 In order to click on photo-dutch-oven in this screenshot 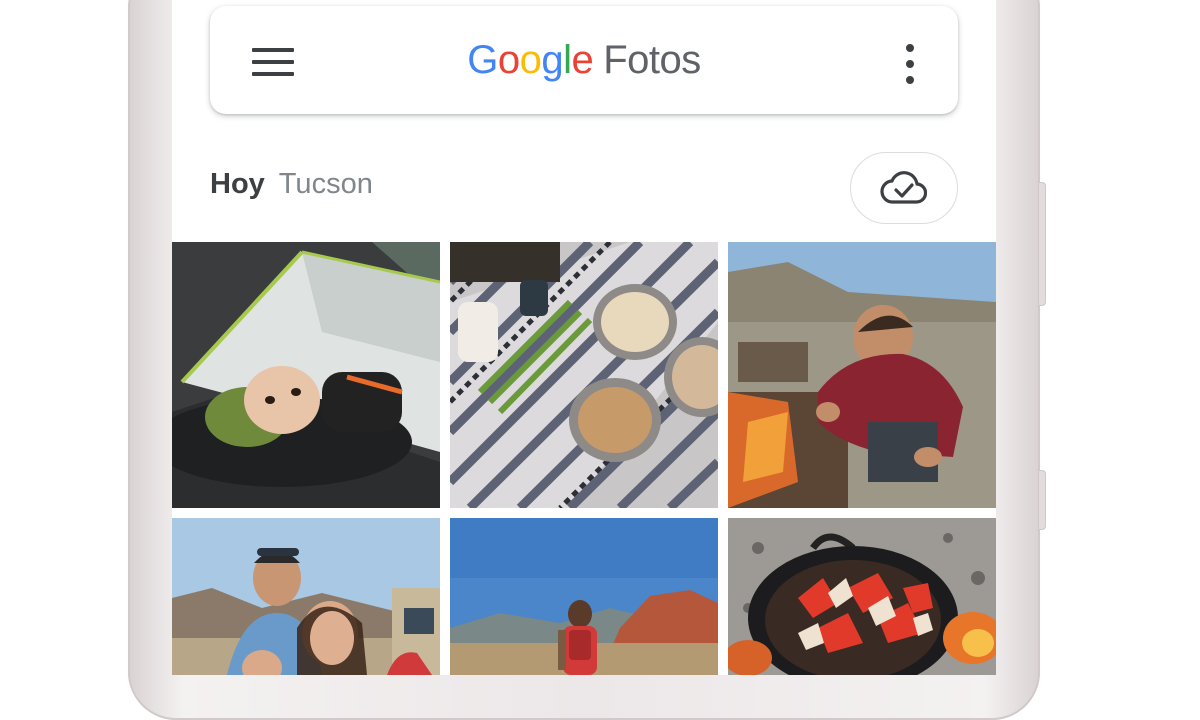, I will do `click(862, 596)`.